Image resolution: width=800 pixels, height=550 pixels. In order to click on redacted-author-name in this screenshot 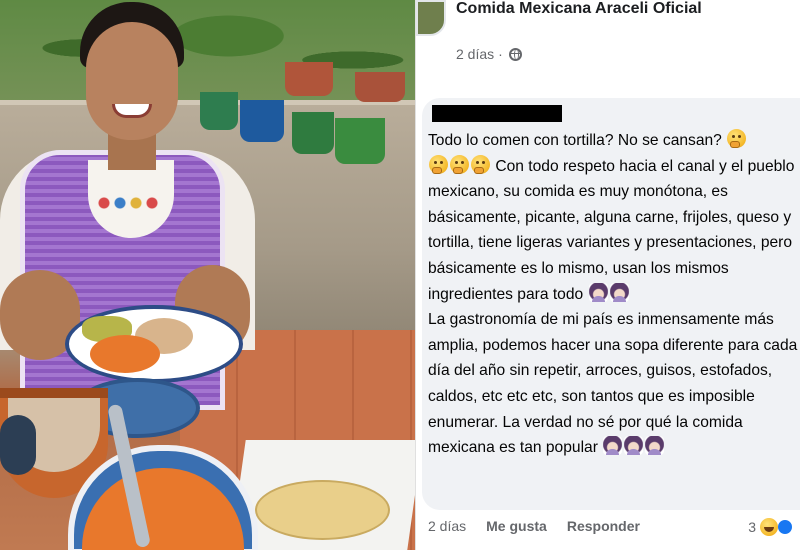, I will do `click(497, 113)`.